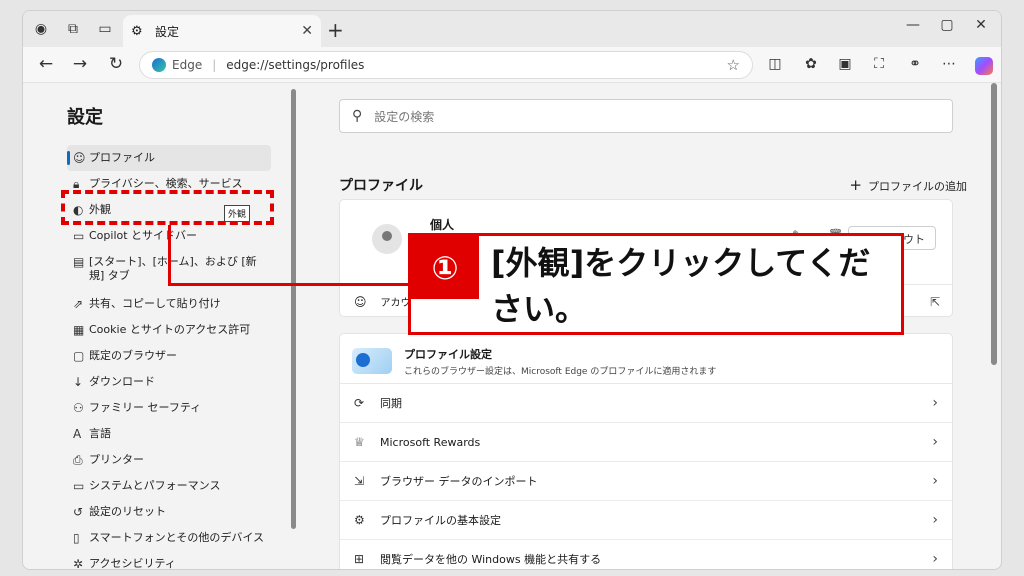  What do you see at coordinates (359, 442) in the screenshot?
I see `rewards-icon: ♕` at bounding box center [359, 442].